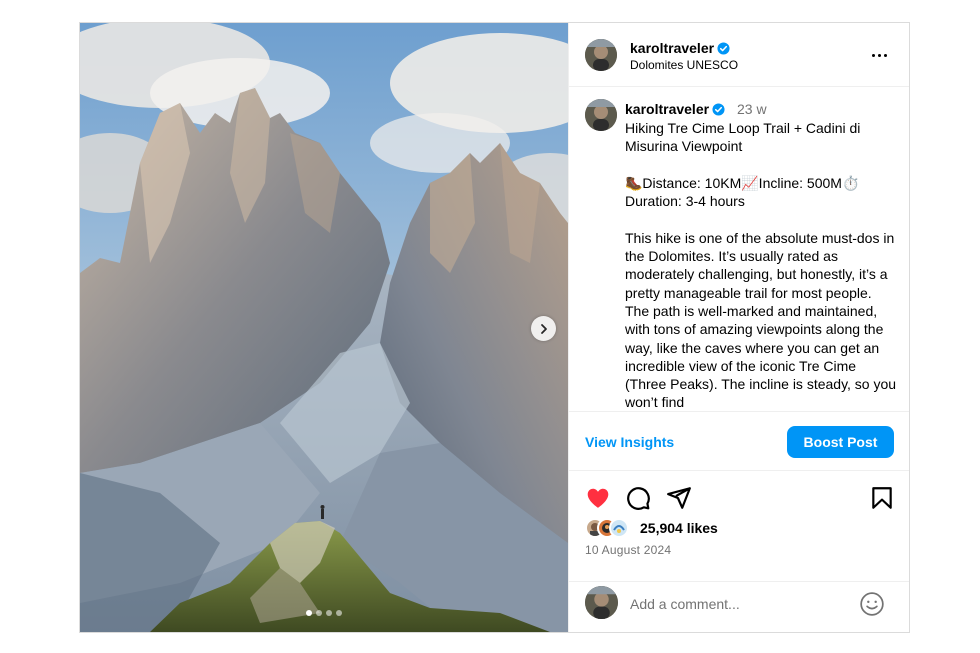 This screenshot has width=980, height=653. I want to click on liker-avatars, so click(610, 528).